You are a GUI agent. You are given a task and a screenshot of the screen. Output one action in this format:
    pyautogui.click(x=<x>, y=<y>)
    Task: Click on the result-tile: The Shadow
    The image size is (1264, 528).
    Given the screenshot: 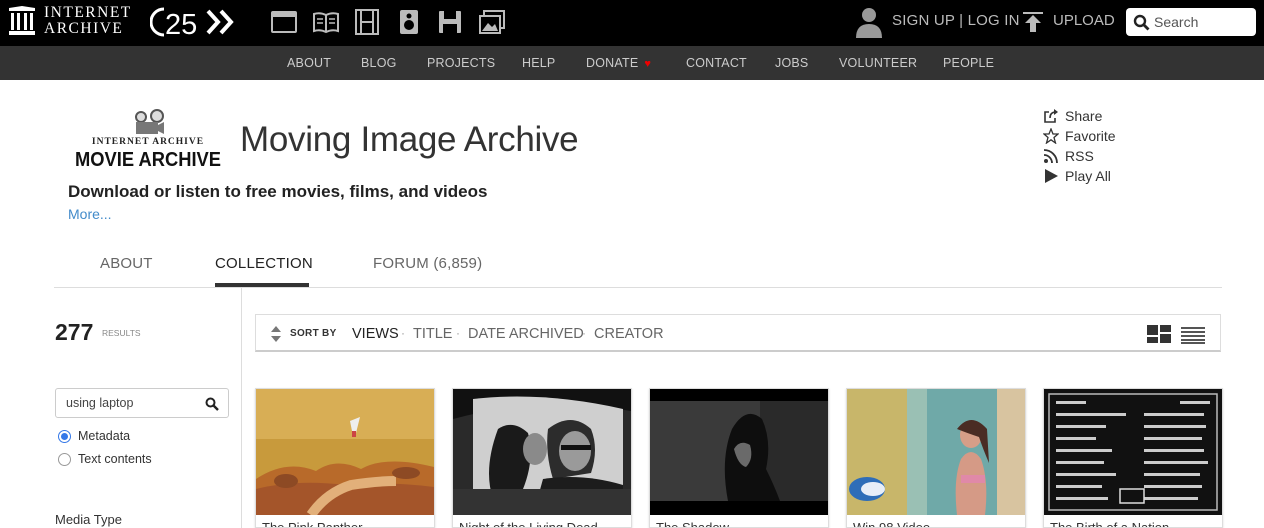 What is the action you would take?
    pyautogui.click(x=739, y=458)
    